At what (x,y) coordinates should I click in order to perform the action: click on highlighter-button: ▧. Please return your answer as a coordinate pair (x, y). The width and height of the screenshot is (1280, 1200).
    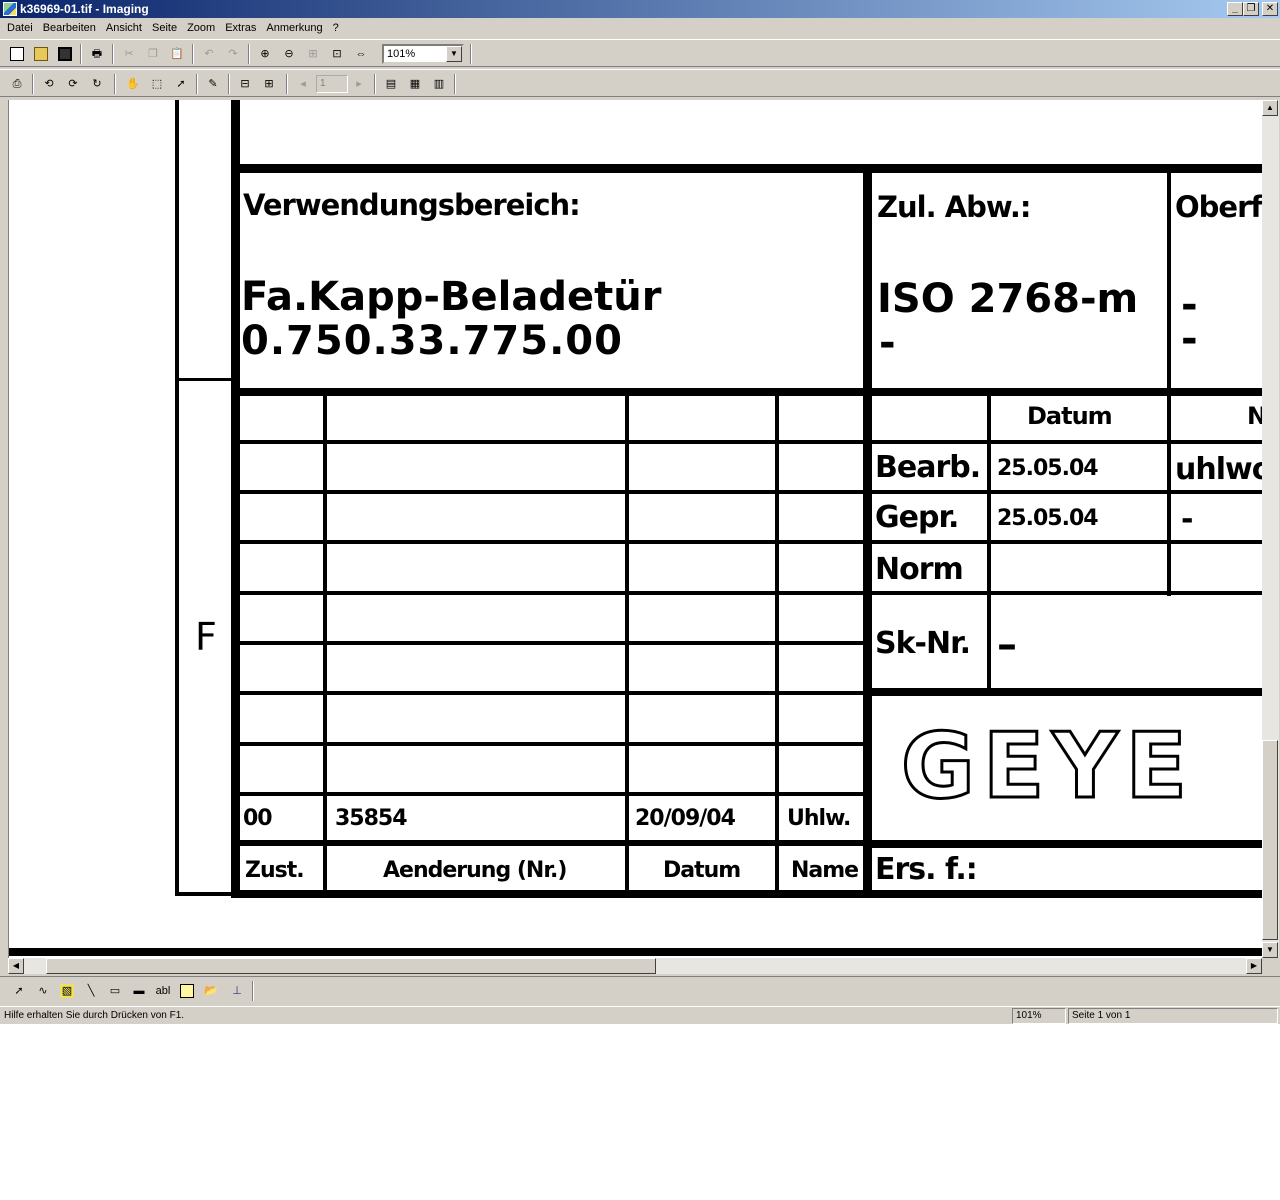
    Looking at the image, I should click on (67, 991).